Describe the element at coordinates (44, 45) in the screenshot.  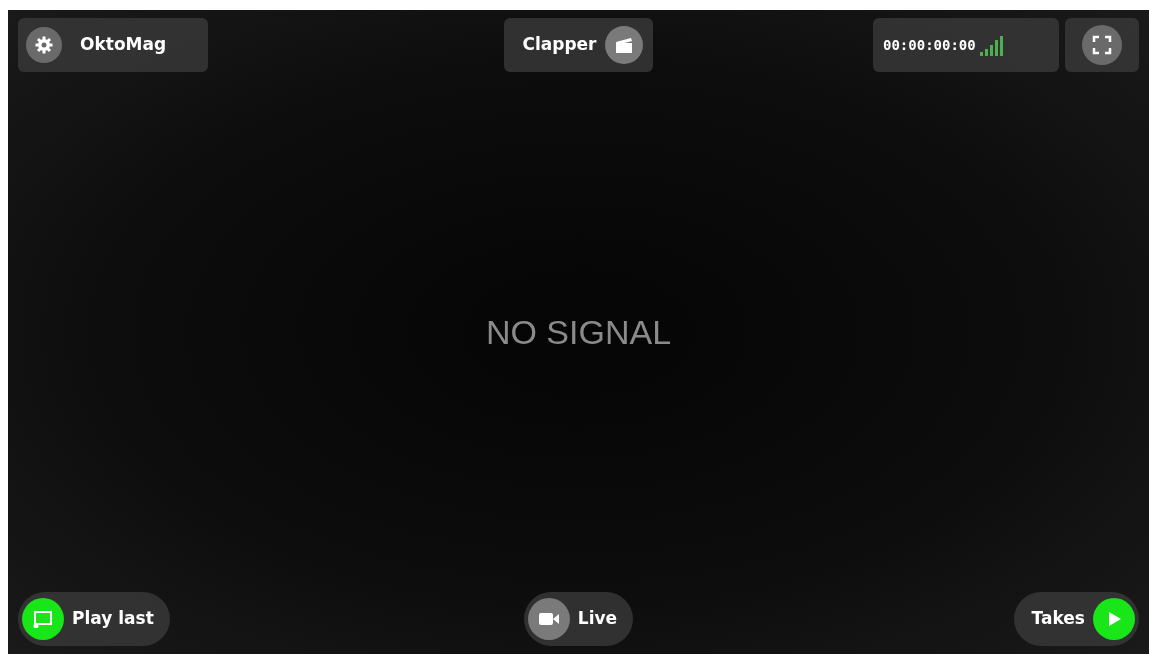
I see `settings-icon` at that location.